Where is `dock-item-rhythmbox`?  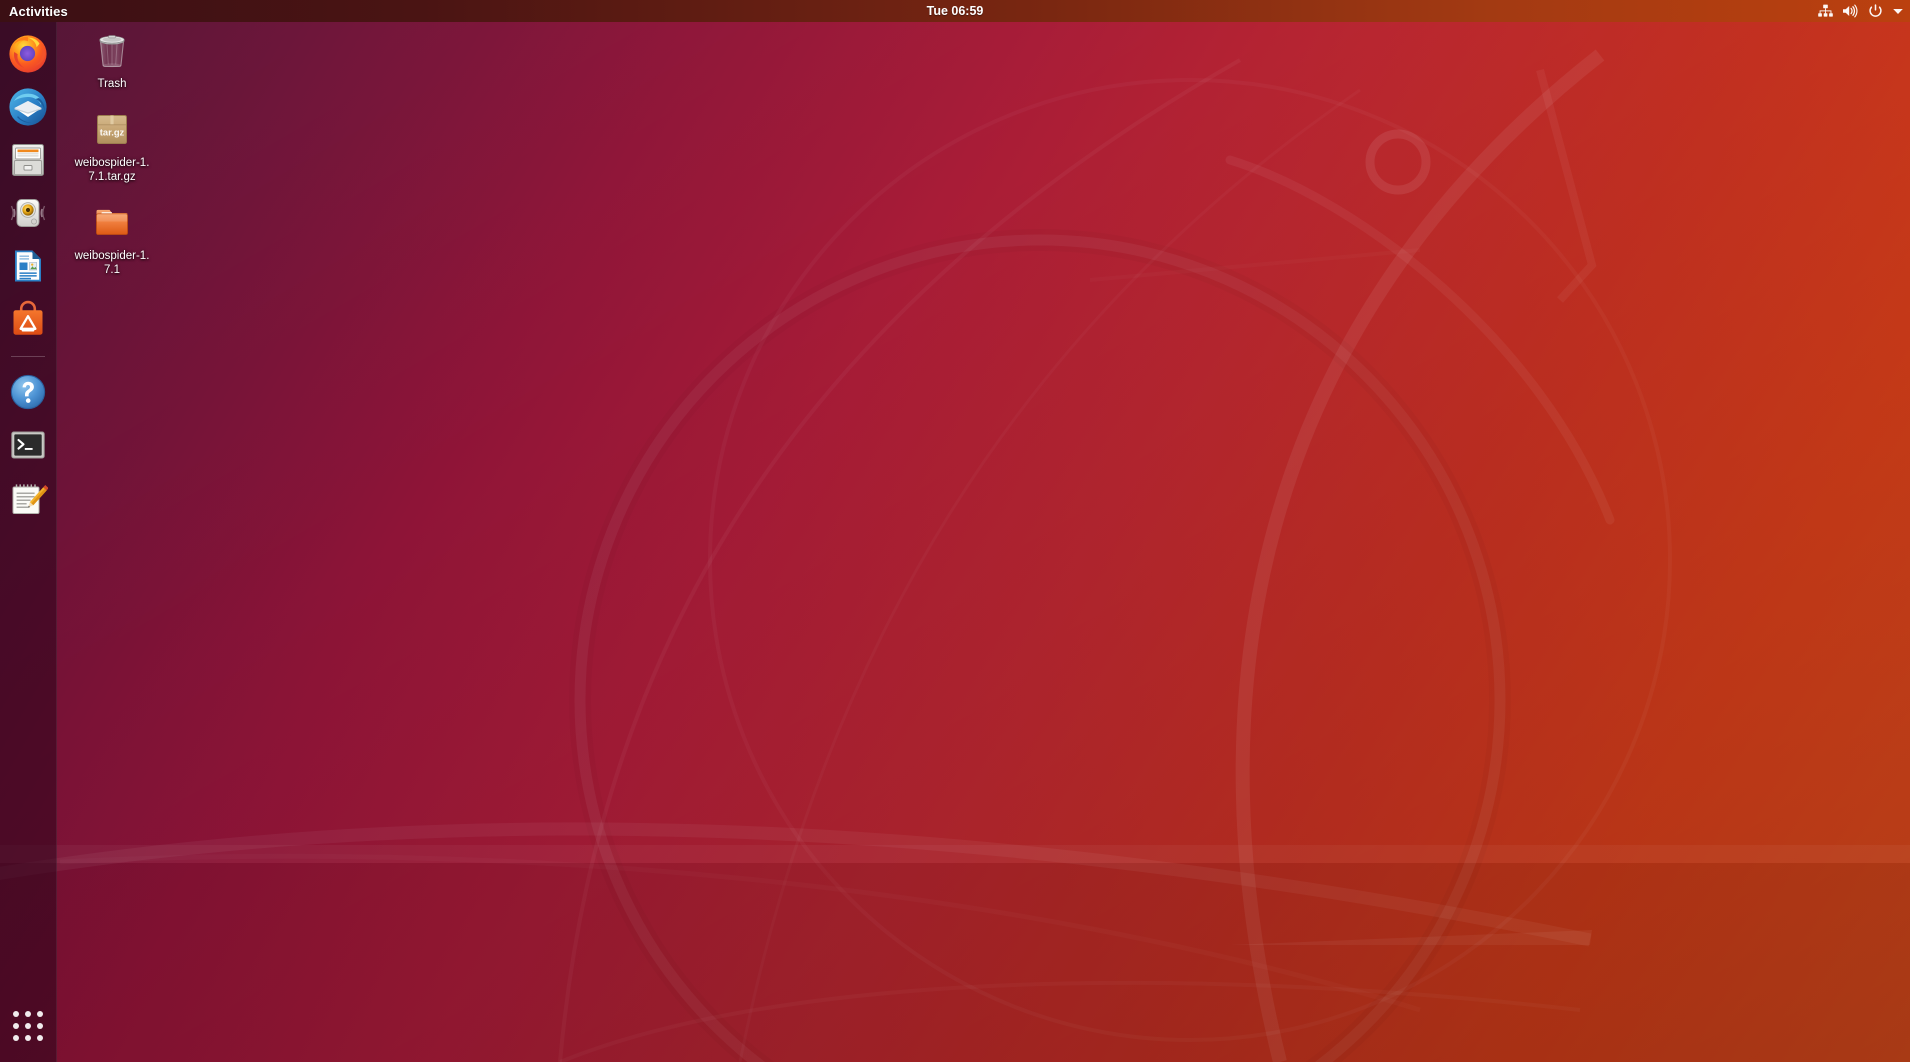 dock-item-rhythmbox is located at coordinates (28, 213).